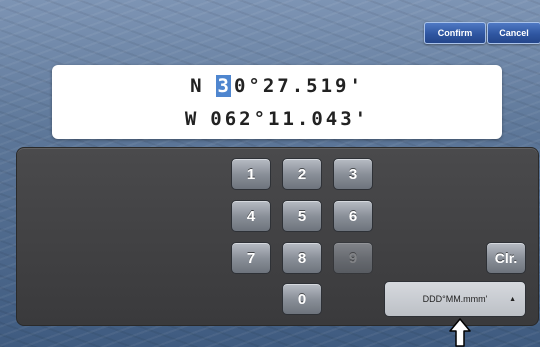 This screenshot has height=347, width=540. I want to click on clear-button: Clr., so click(506, 258).